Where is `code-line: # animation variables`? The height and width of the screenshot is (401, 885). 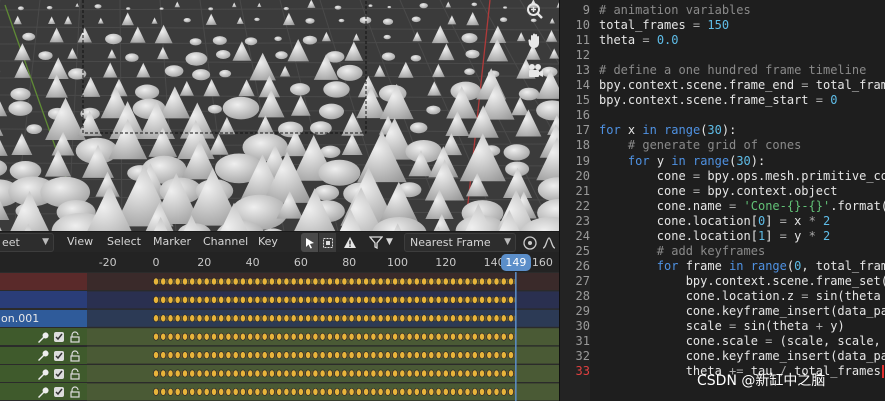
code-line: # animation variables is located at coordinates (675, 10).